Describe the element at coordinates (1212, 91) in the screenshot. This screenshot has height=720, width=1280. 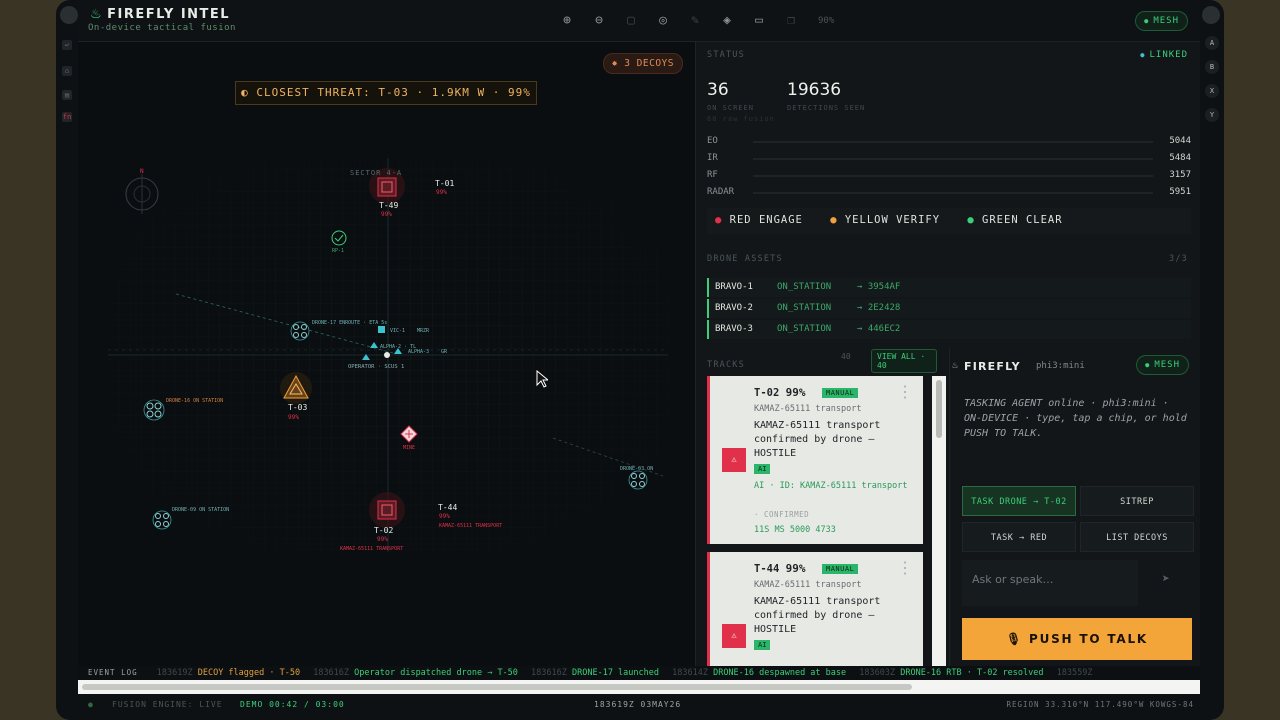
I see `bezel-x-button: X` at that location.